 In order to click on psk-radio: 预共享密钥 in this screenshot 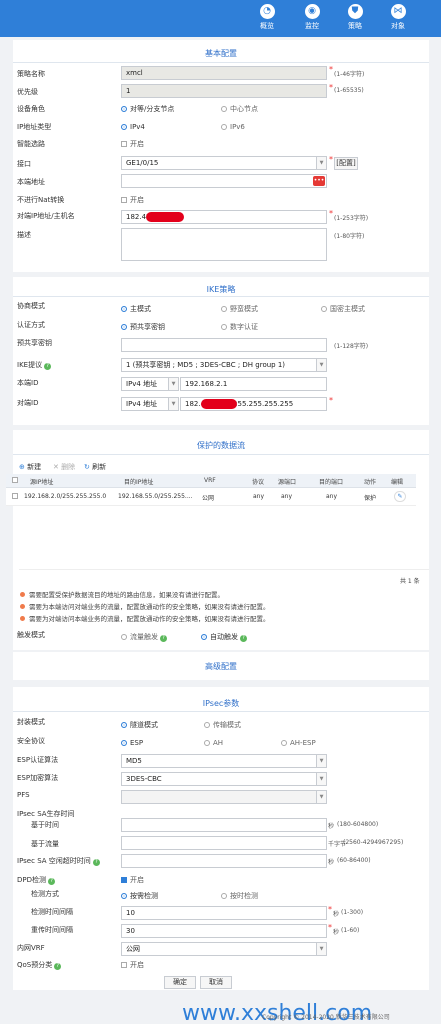, I will do `click(143, 327)`.